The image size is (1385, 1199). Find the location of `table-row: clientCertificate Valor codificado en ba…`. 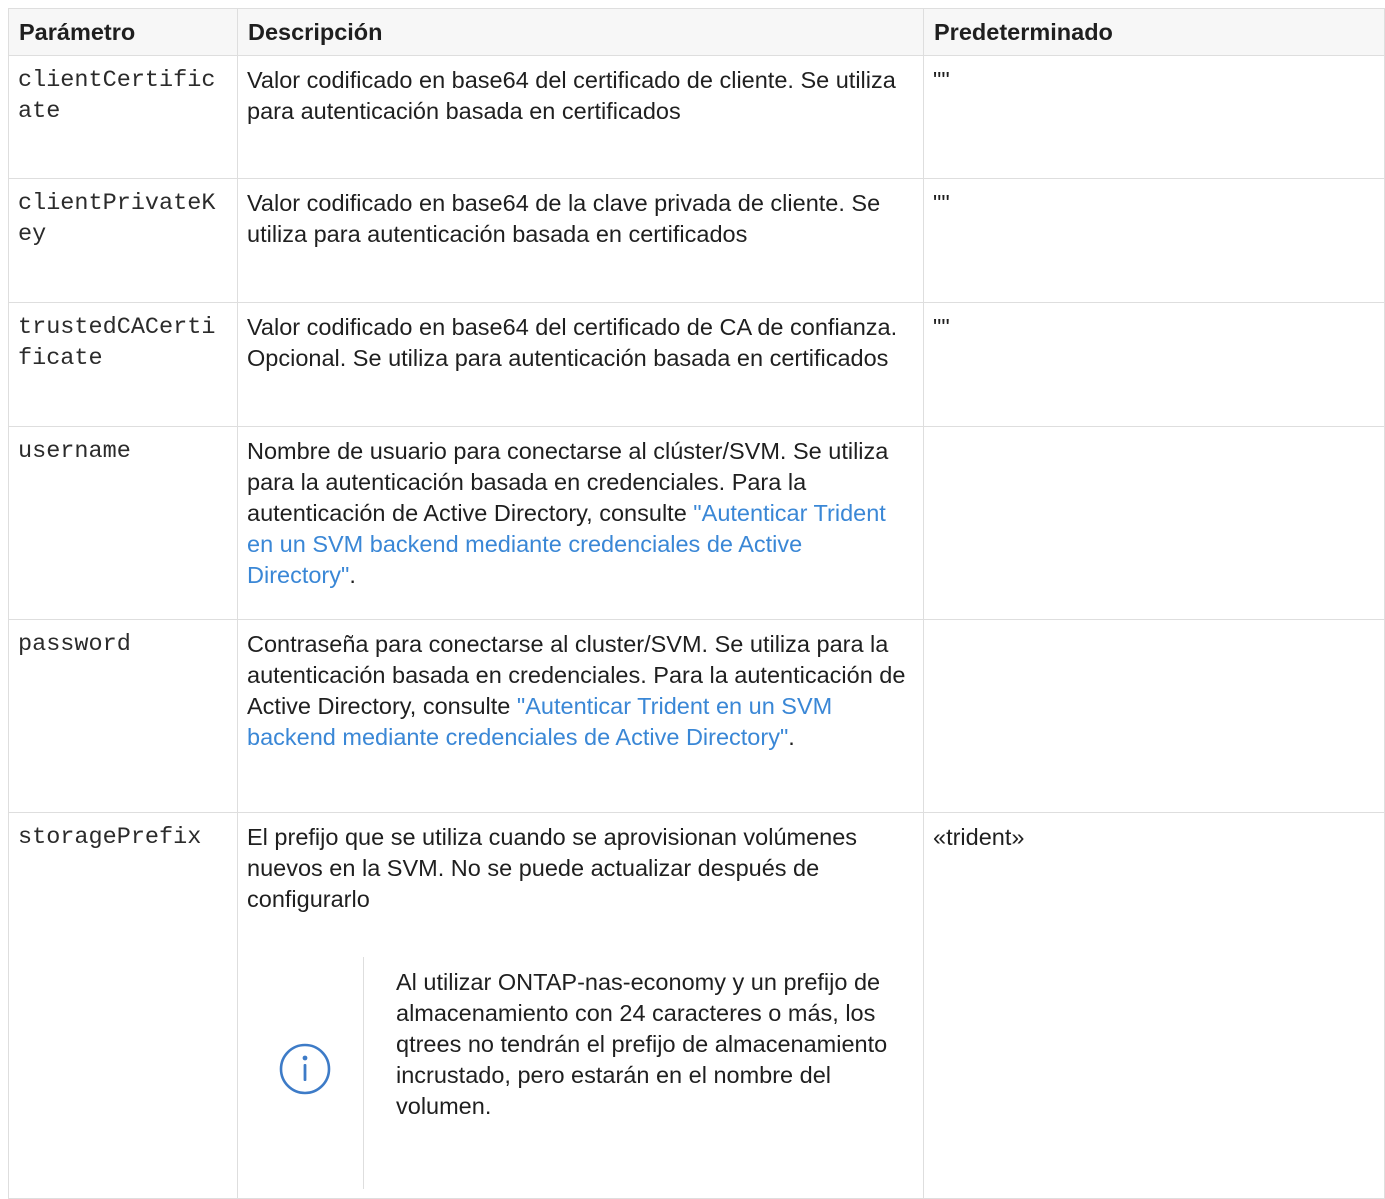

table-row: clientCertificate Valor codificado en ba… is located at coordinates (696, 117).